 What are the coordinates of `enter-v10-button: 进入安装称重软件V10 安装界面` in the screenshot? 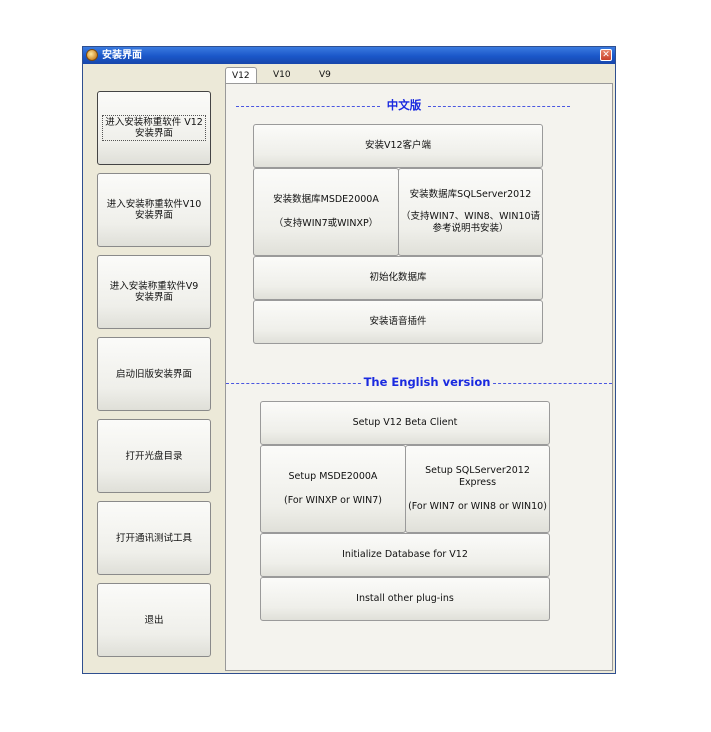 It's located at (154, 210).